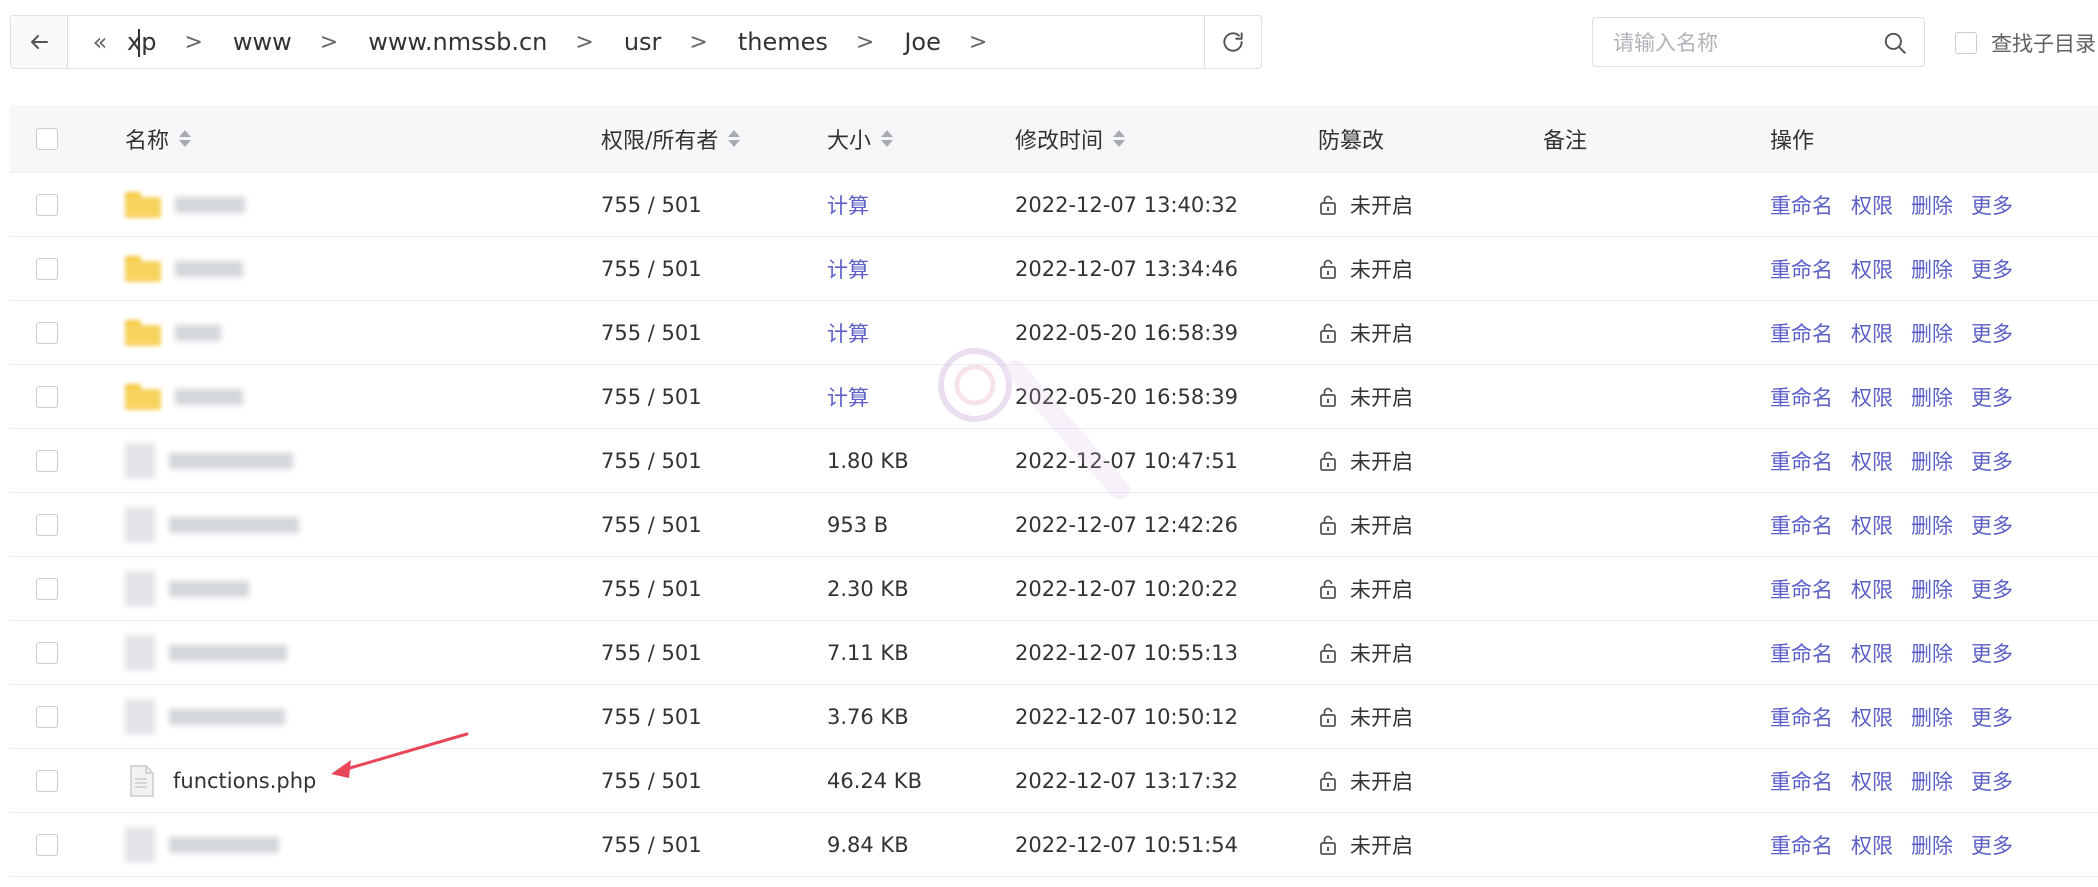  Describe the element at coordinates (922, 42) in the screenshot. I see `breadcrumb-item: Joe` at that location.